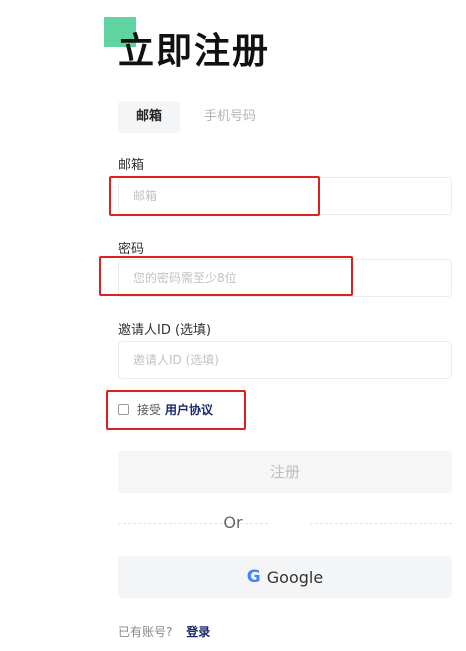  Describe the element at coordinates (233, 522) in the screenshot. I see `or-separator: Or` at that location.